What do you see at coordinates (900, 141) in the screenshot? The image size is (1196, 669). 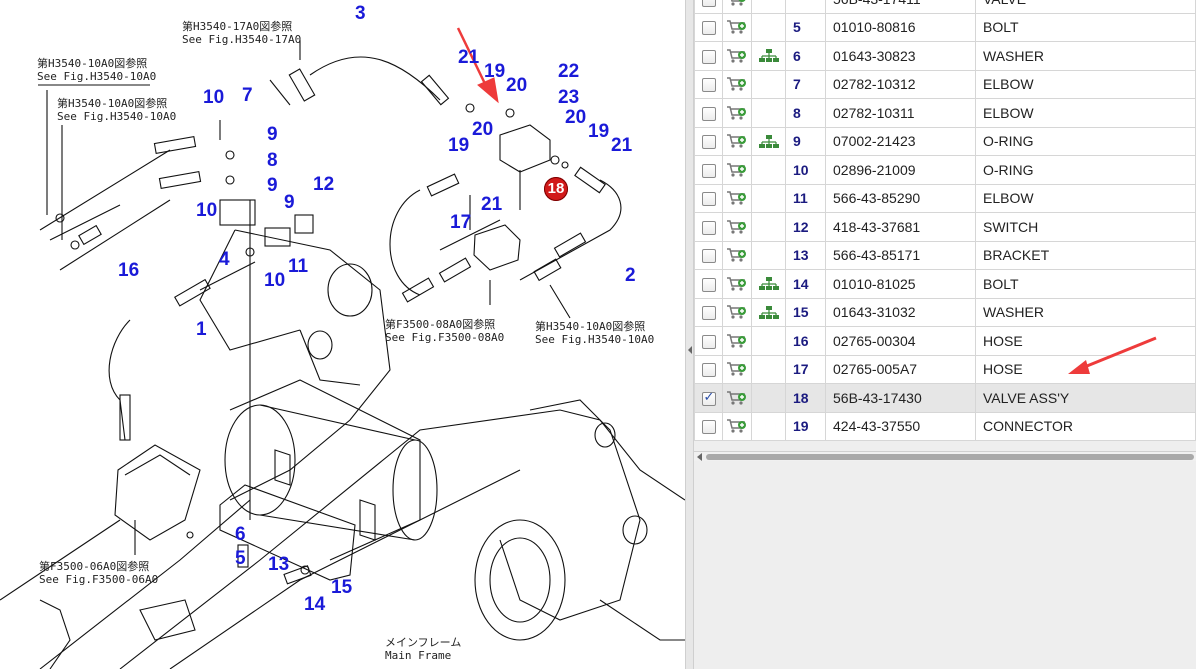 I see `part-number: 07002-21423` at bounding box center [900, 141].